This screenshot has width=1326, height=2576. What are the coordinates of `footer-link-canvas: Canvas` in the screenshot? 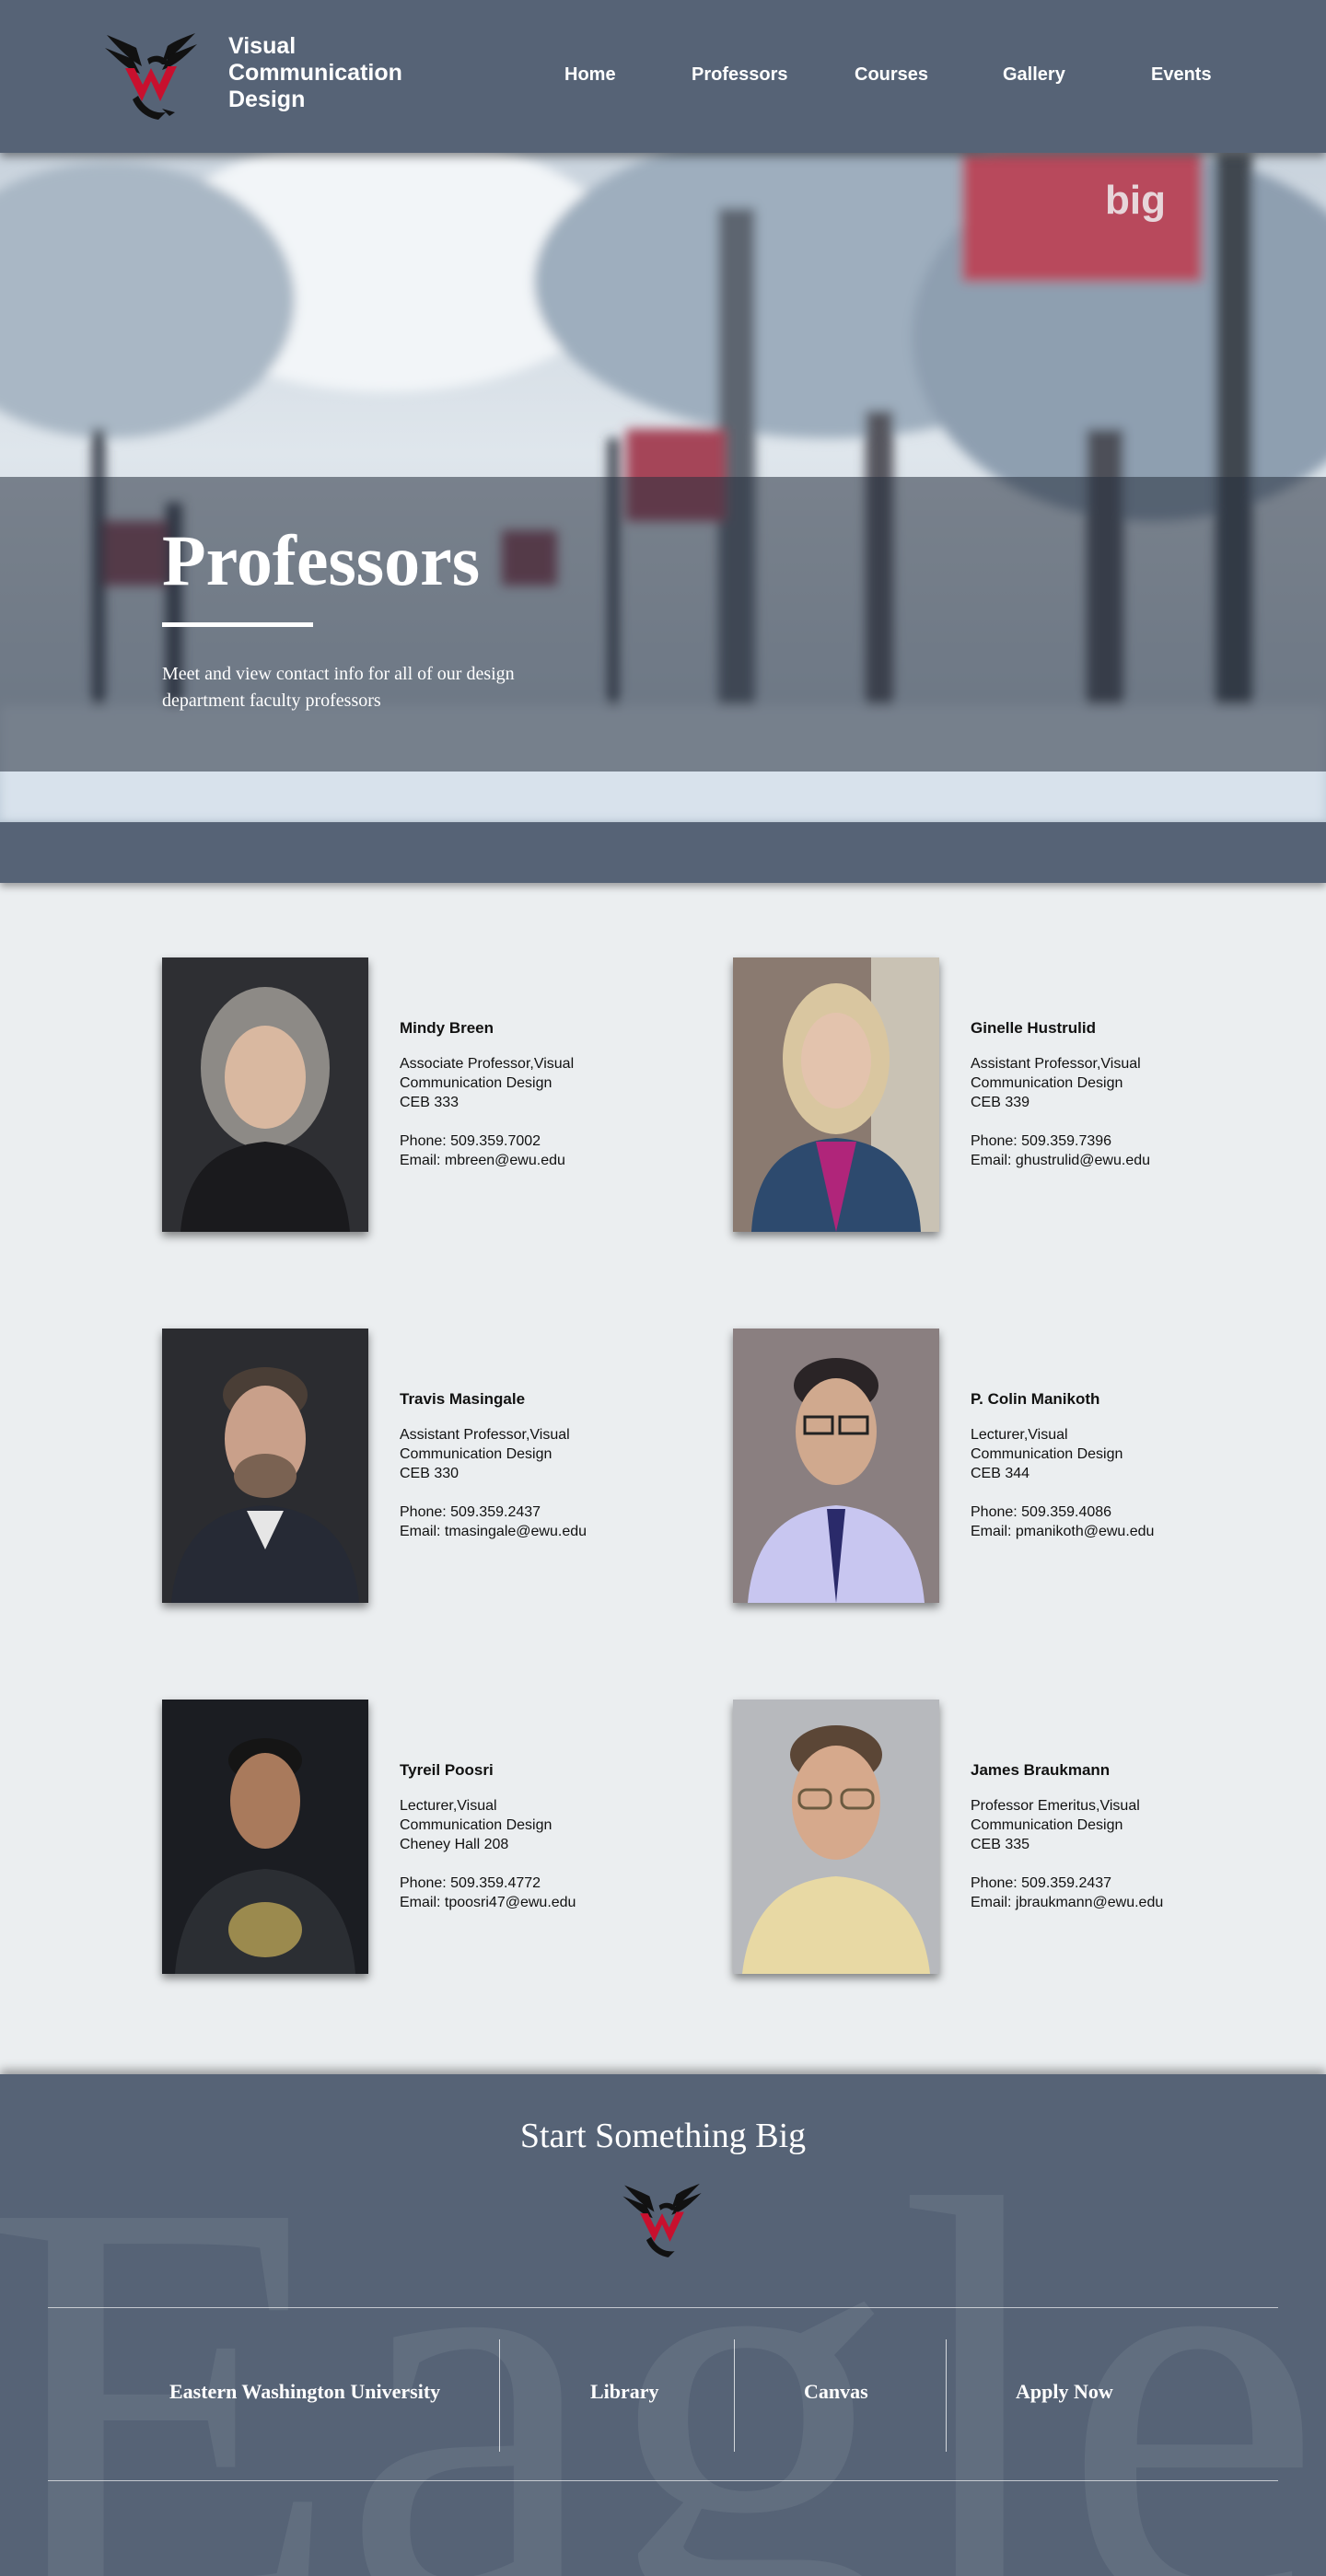 It's located at (836, 2392).